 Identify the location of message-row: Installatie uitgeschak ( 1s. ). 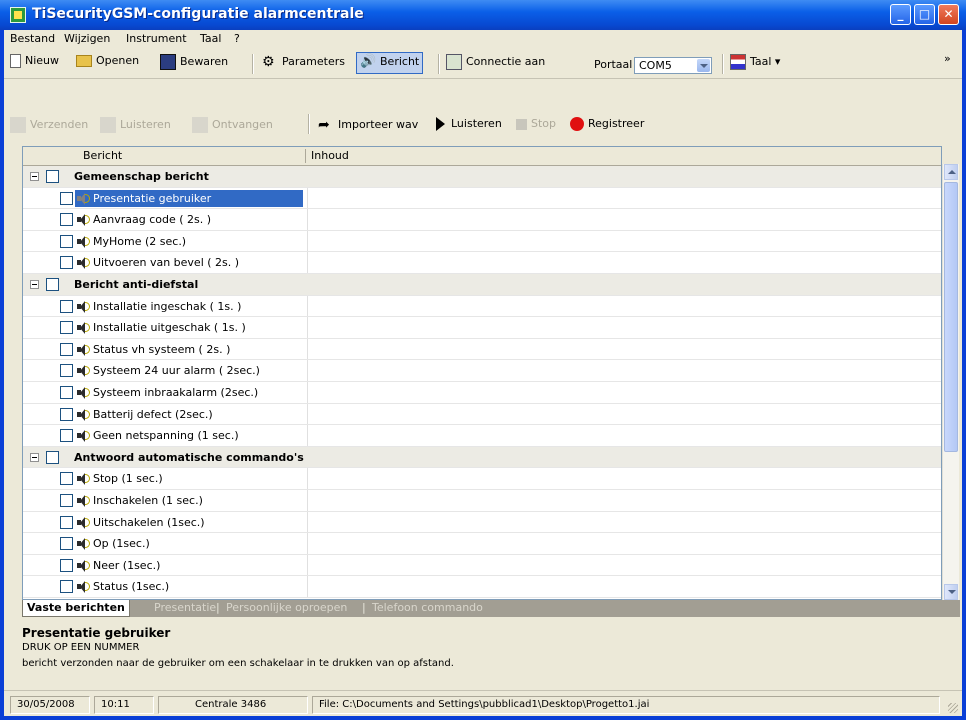
(482, 328).